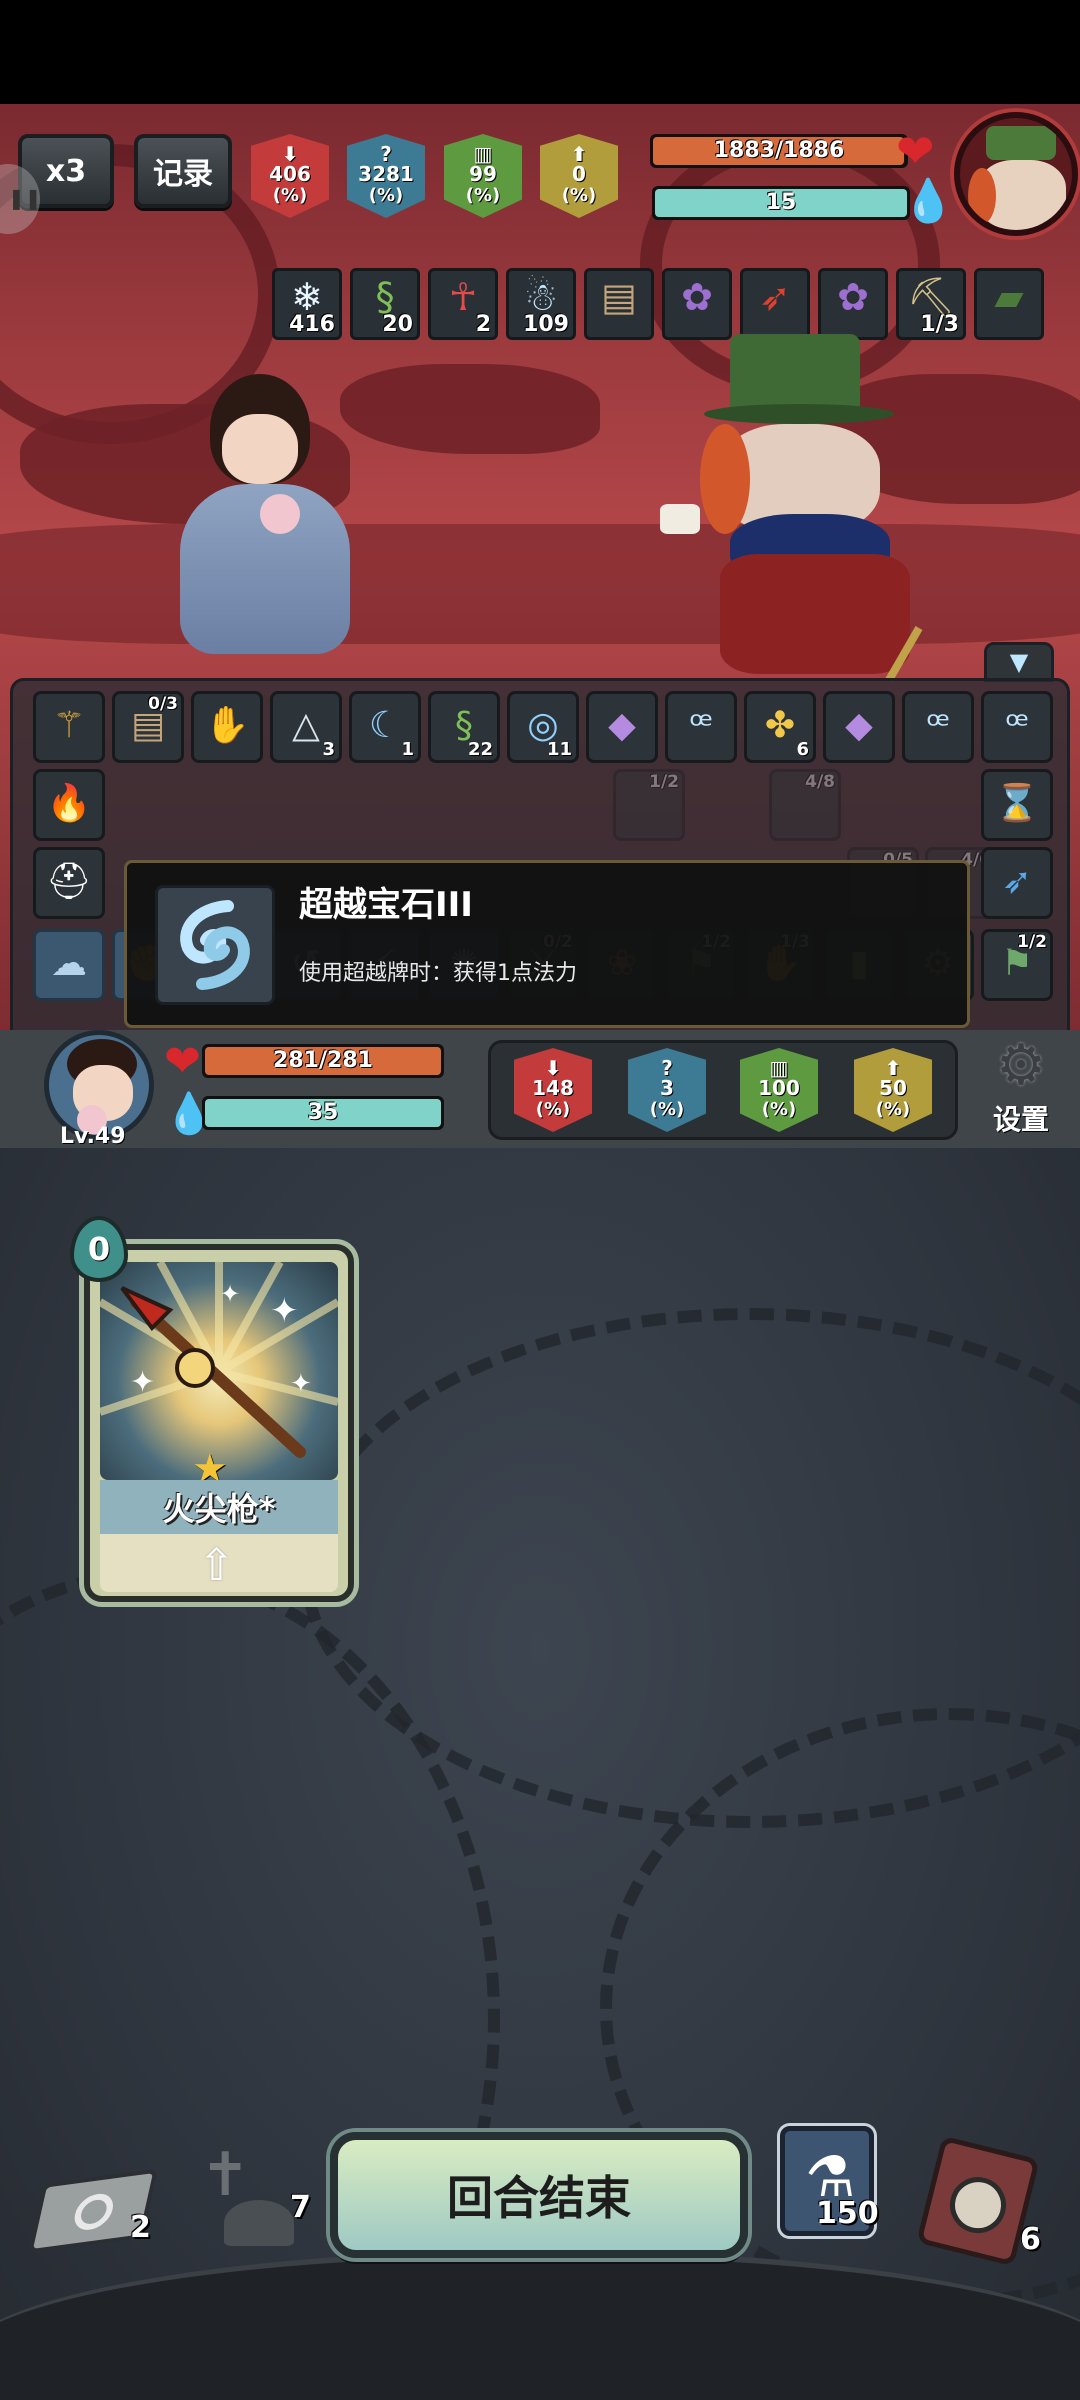  What do you see at coordinates (1009, 297) in the screenshot?
I see `green-hat-icon: ▰` at bounding box center [1009, 297].